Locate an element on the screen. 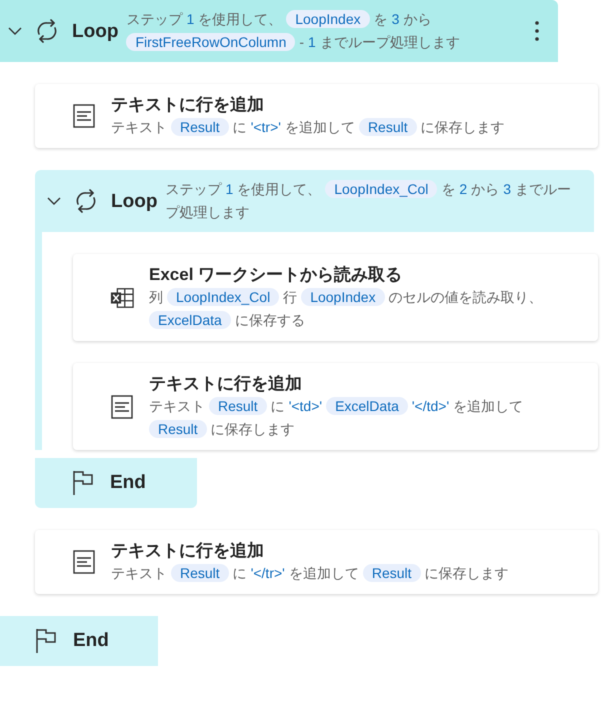 The width and height of the screenshot is (602, 724). step-description: 列 LoopIndex_Col 行 LoopIndex のセルの値を読み取り、 ExcelData に保存する is located at coordinates (346, 309).